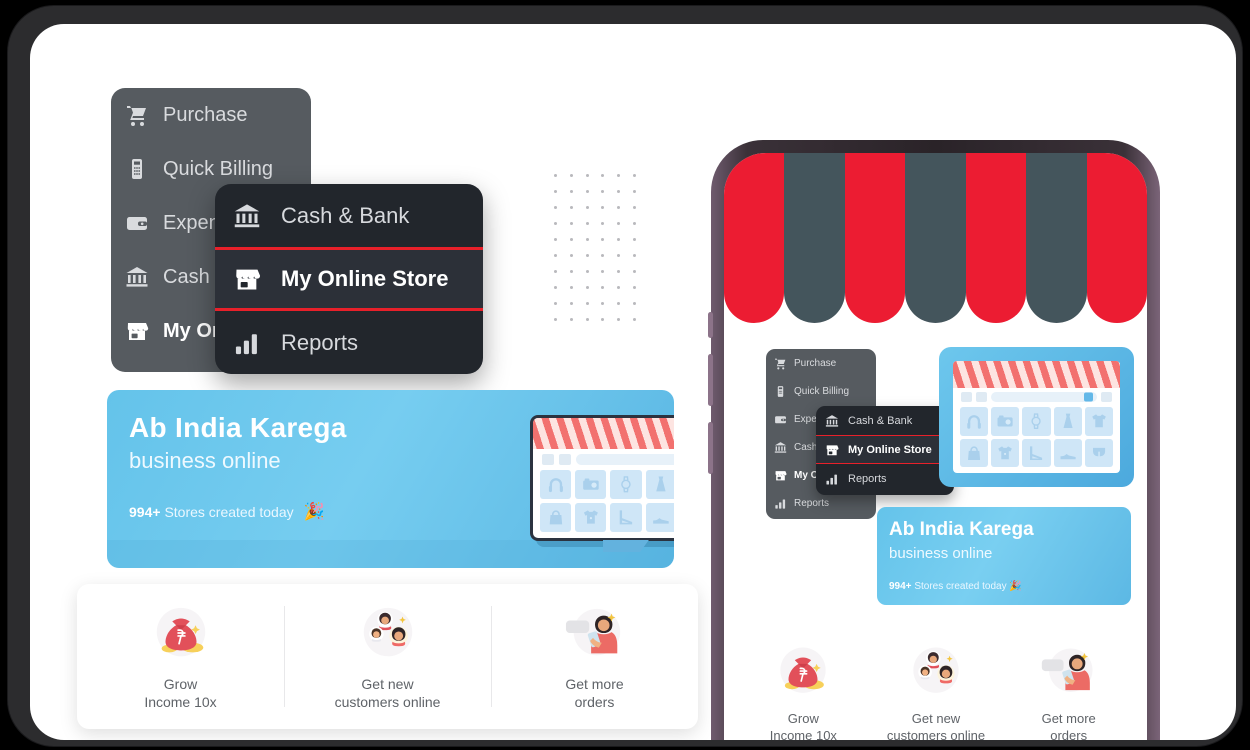 This screenshot has height=750, width=1250. I want to click on product-tile-grid, so click(607, 500).